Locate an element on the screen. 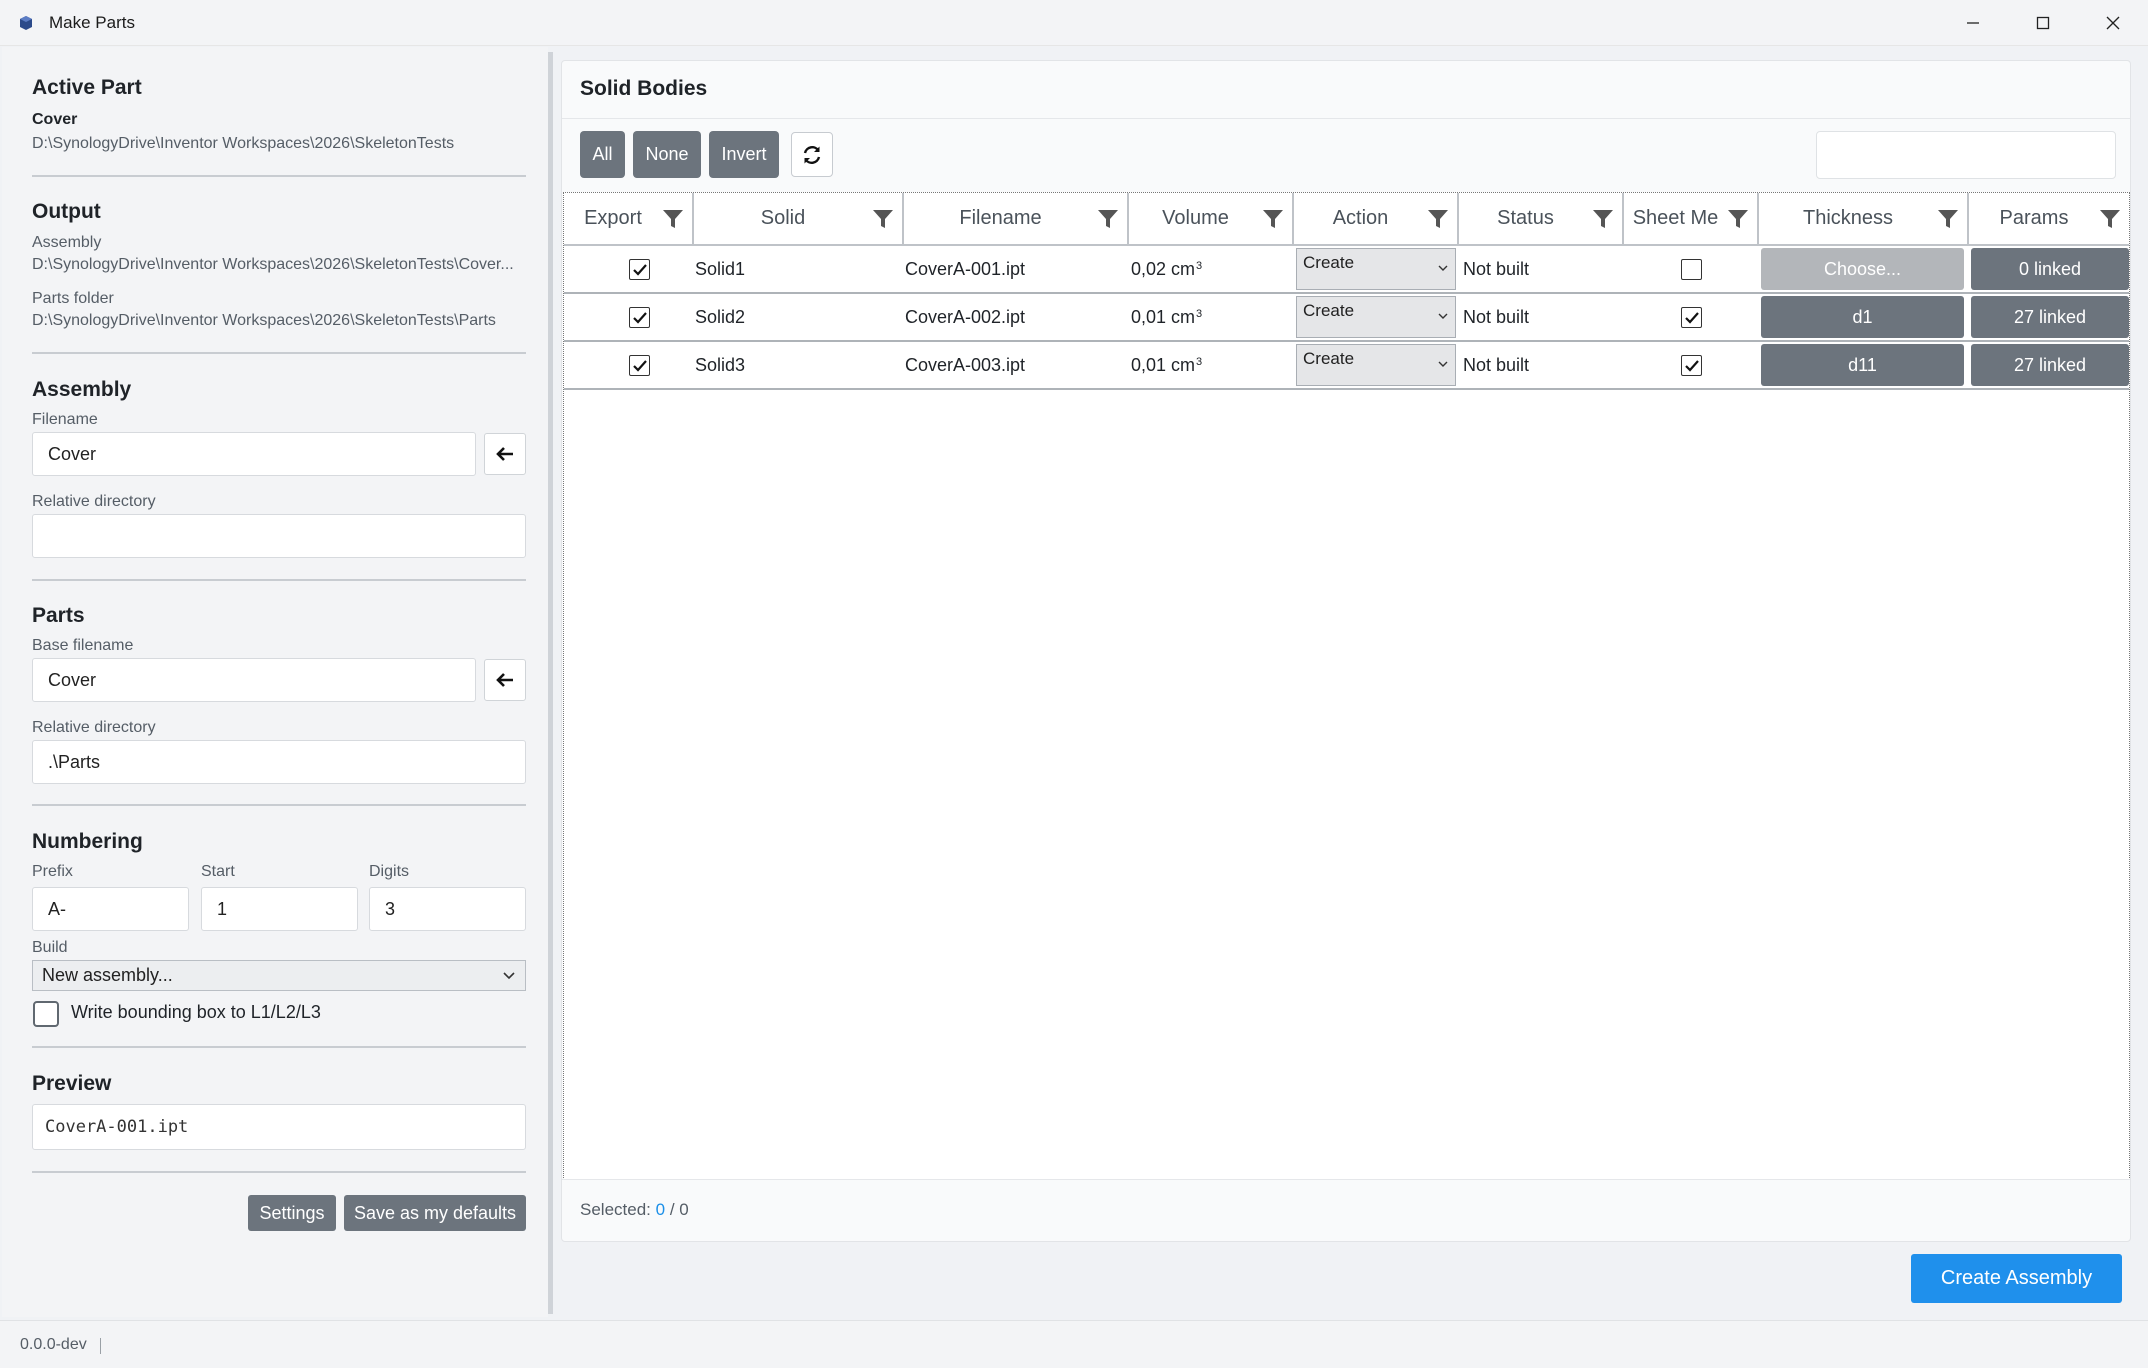 The width and height of the screenshot is (2148, 1368). column-header-export: Export is located at coordinates (629, 218).